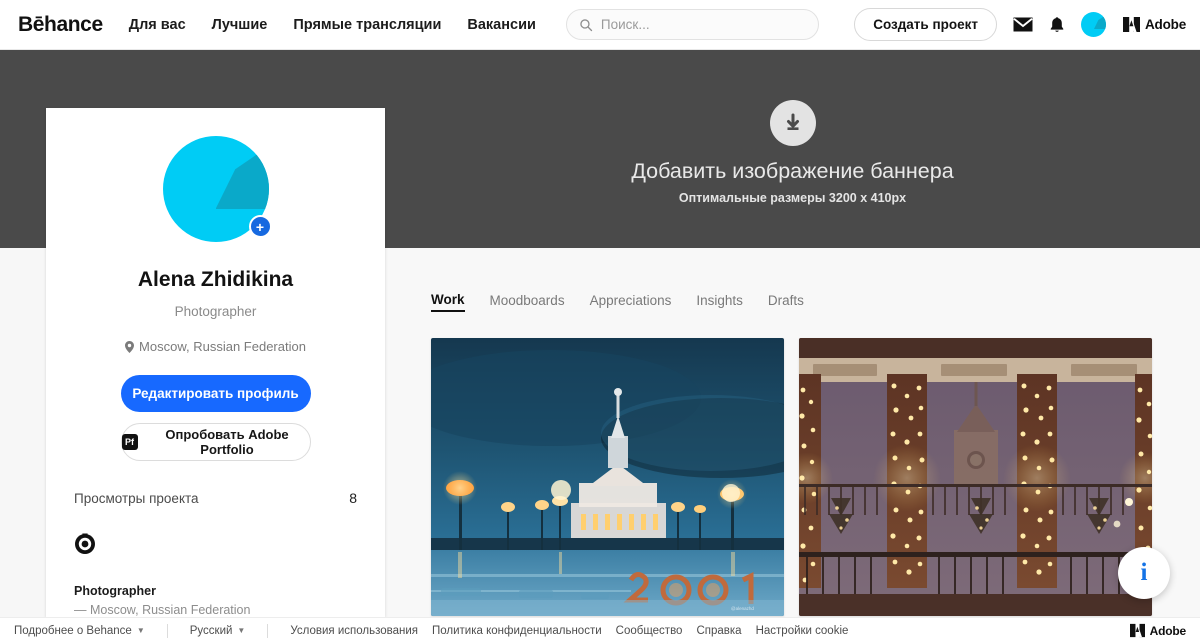 The width and height of the screenshot is (1200, 643). Describe the element at coordinates (217, 189) in the screenshot. I see `avatar-wrapper: +` at that location.